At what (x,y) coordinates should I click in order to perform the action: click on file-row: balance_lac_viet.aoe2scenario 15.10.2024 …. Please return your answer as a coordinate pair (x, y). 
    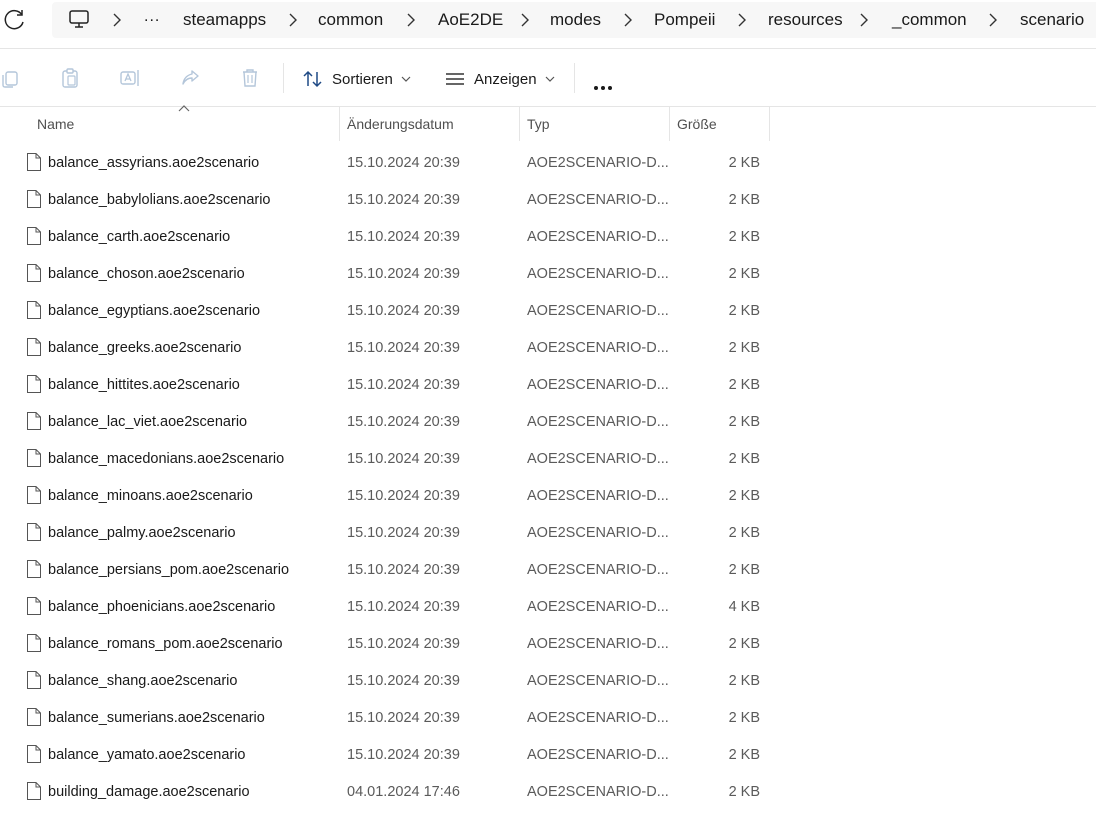
    Looking at the image, I should click on (548, 422).